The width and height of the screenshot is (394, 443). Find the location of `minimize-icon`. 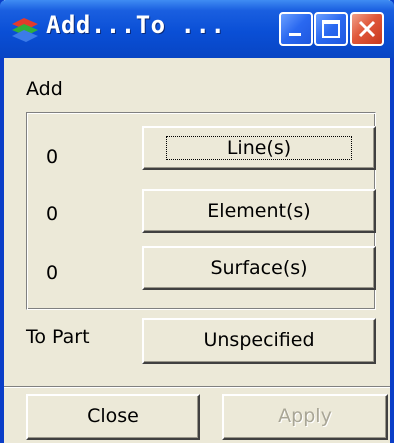

minimize-icon is located at coordinates (295, 34).